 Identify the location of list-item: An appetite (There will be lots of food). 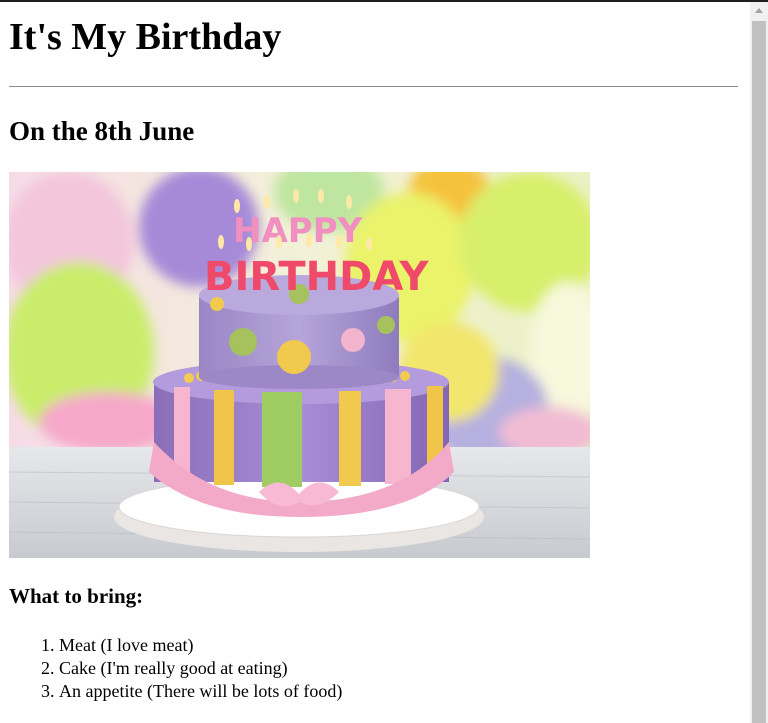
(200, 691).